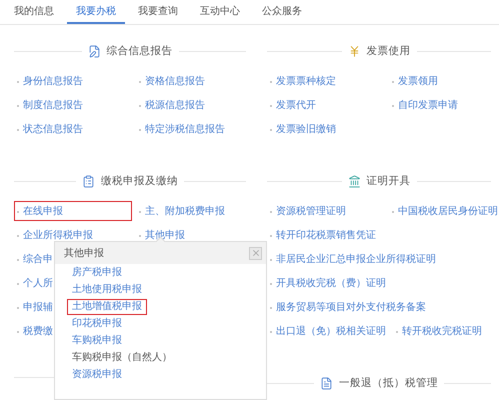 Image resolution: width=499 pixels, height=400 pixels. Describe the element at coordinates (139, 181) in the screenshot. I see `section-title: 缴税申报及缴纳` at that location.